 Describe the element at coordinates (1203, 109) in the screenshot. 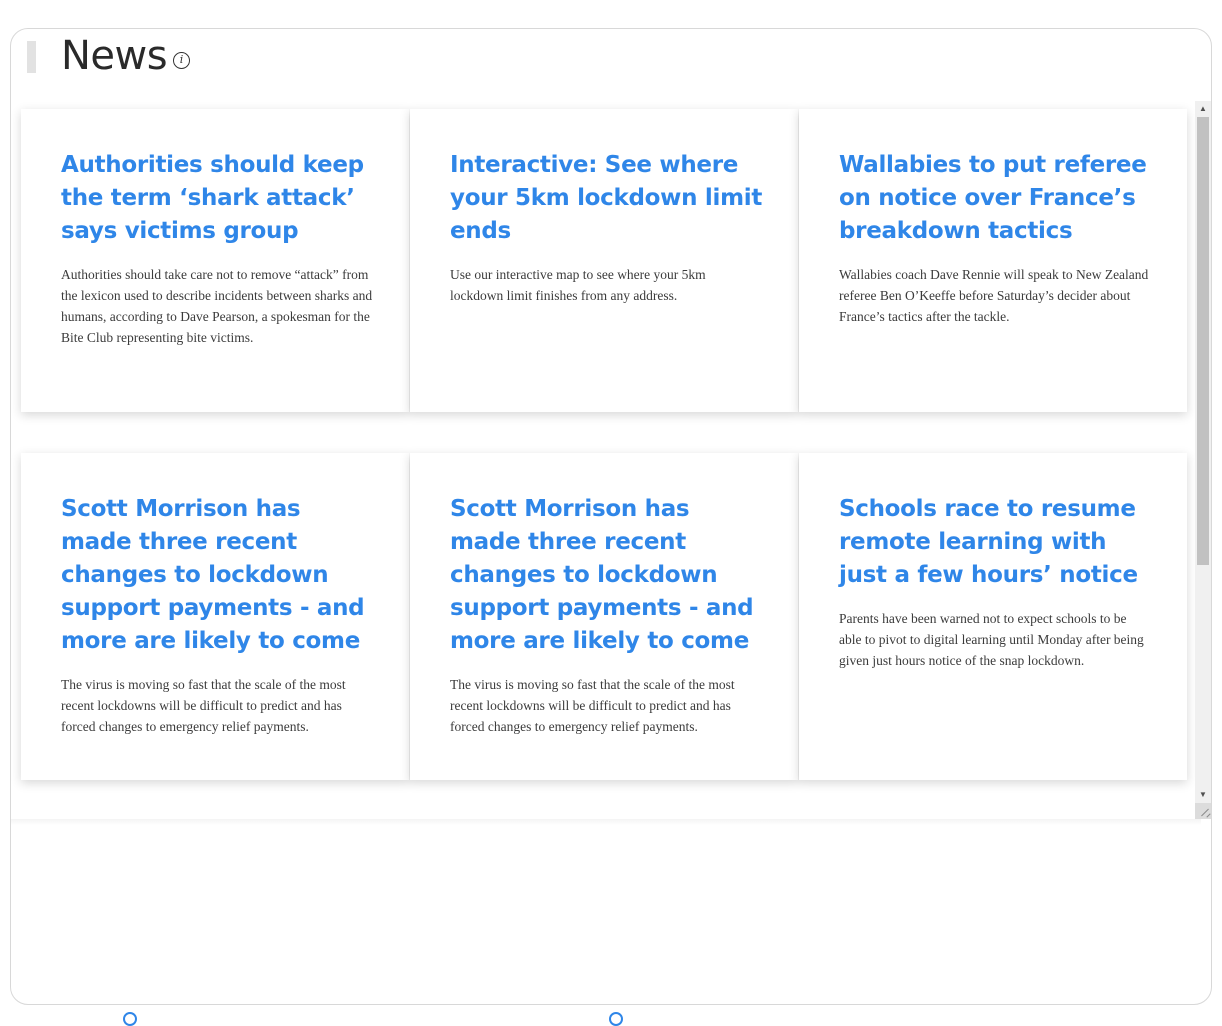

I see `scroll-up-arrow-icon: ▲` at that location.